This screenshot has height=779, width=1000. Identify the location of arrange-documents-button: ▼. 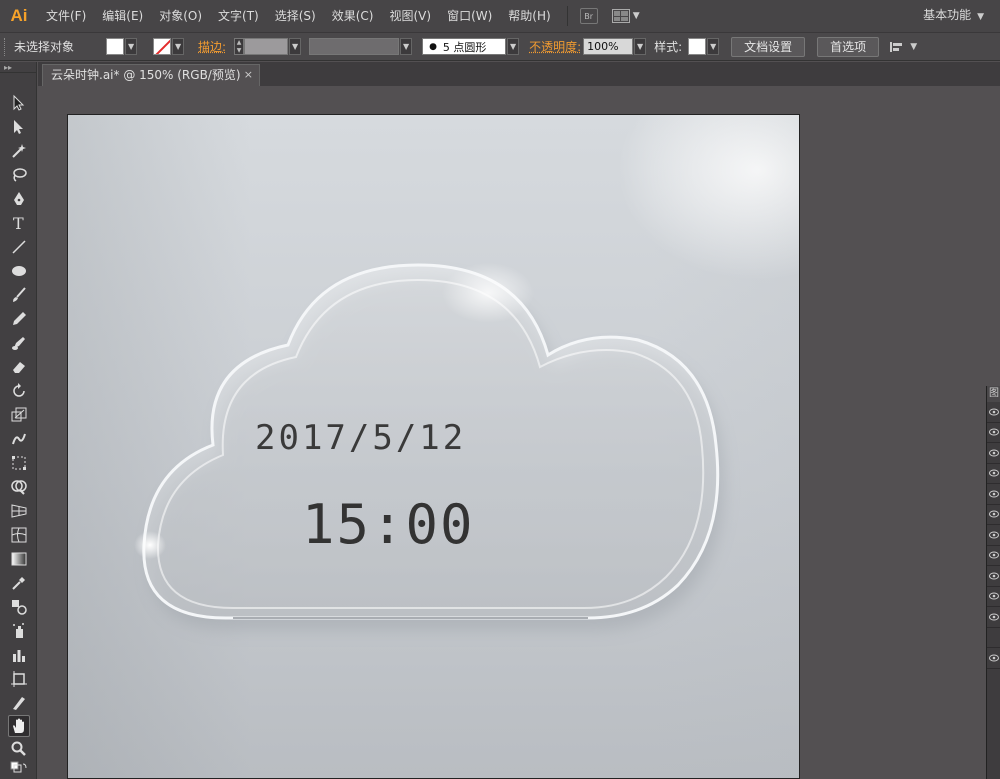
(625, 16).